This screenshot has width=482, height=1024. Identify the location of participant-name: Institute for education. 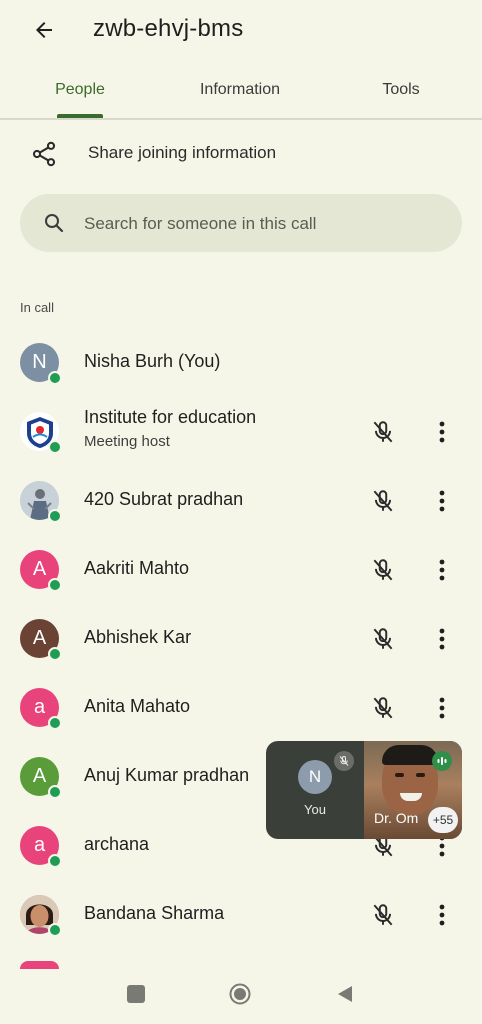
(170, 417).